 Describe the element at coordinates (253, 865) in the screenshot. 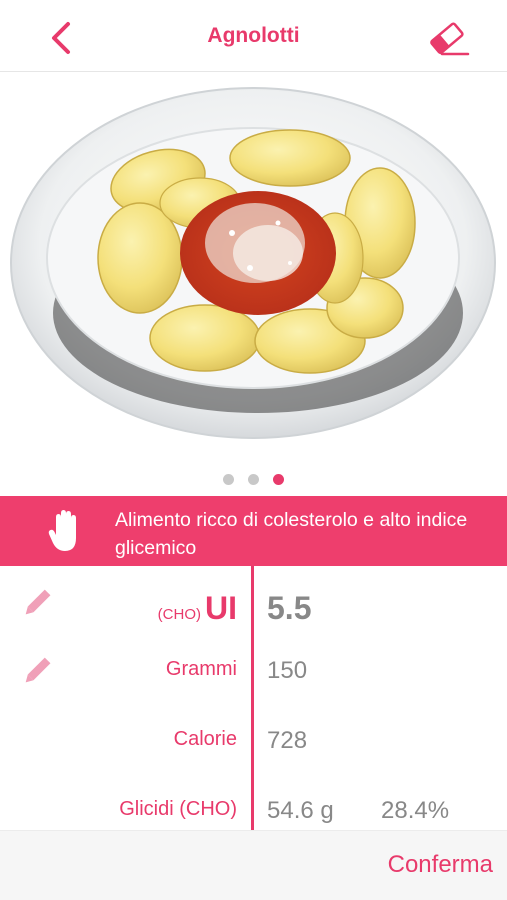

I see `bottom-bar: Conferma` at that location.